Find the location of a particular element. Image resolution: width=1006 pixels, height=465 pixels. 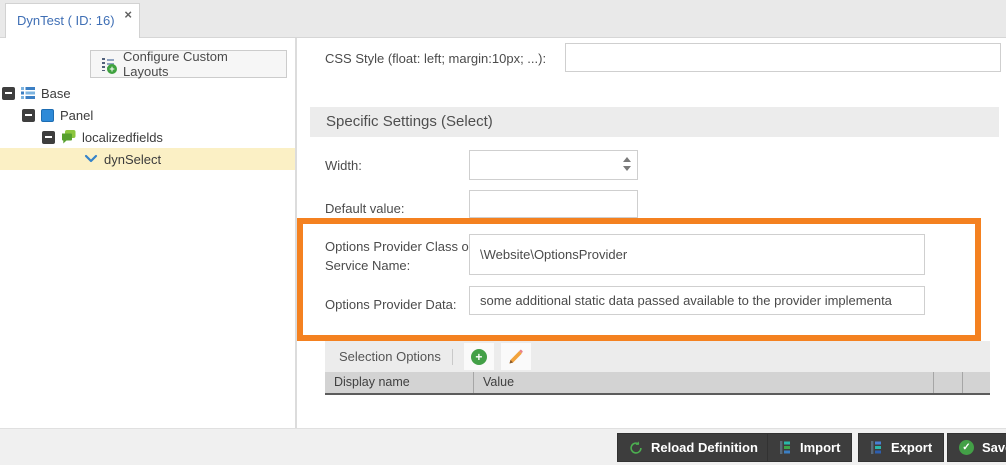

import-button: Import is located at coordinates (810, 447).